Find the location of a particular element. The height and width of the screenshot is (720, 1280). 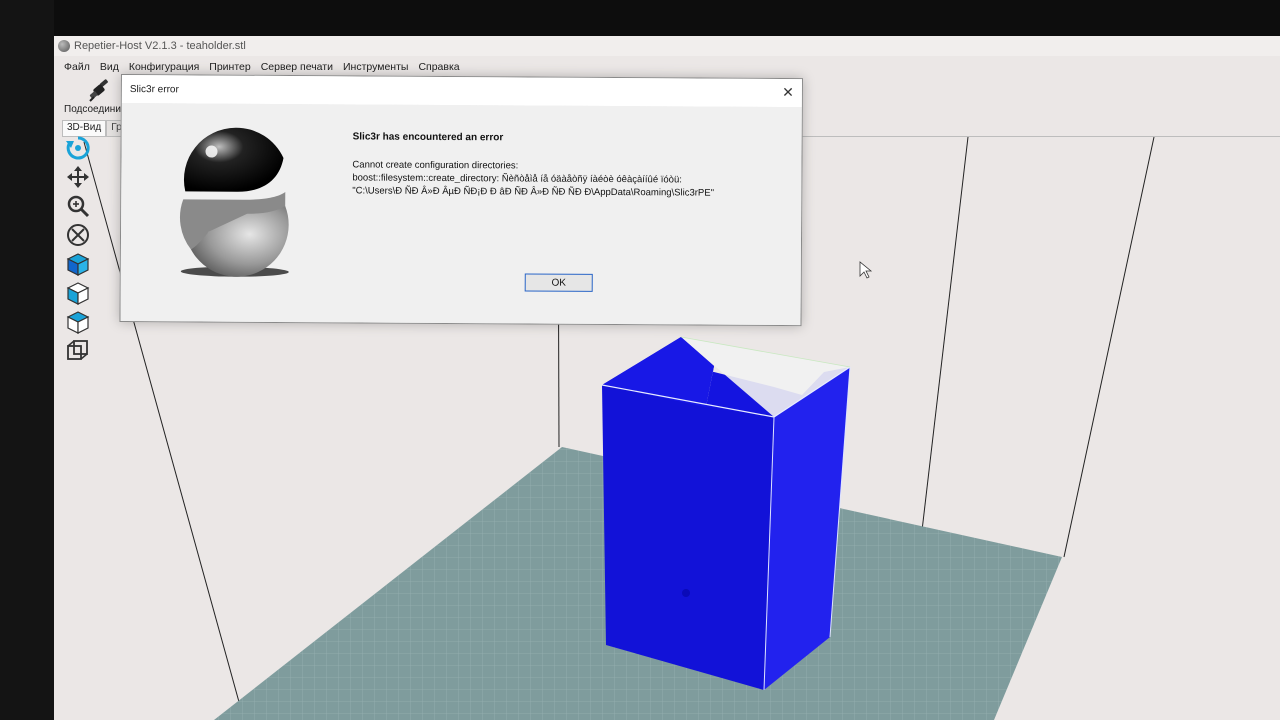

menu-item-file: Файл is located at coordinates (74, 67).